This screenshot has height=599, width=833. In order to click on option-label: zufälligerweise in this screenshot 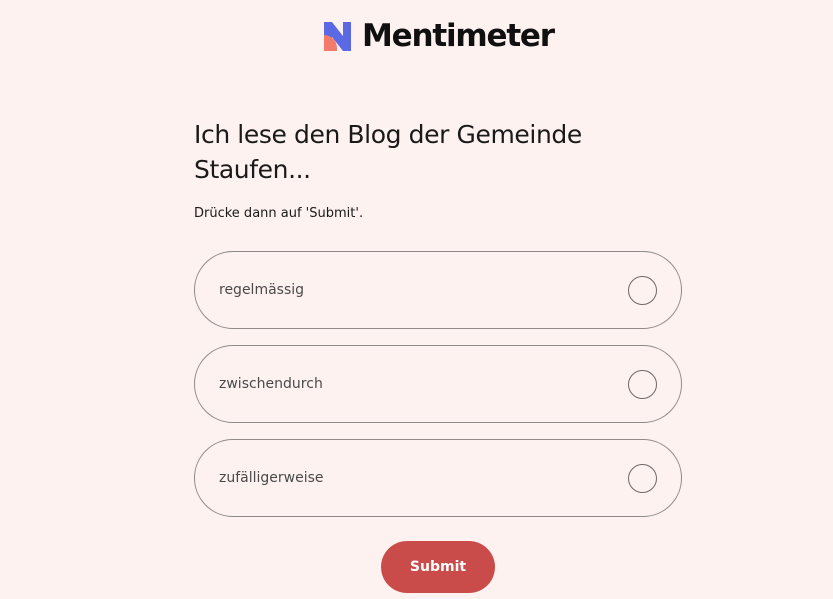, I will do `click(271, 478)`.